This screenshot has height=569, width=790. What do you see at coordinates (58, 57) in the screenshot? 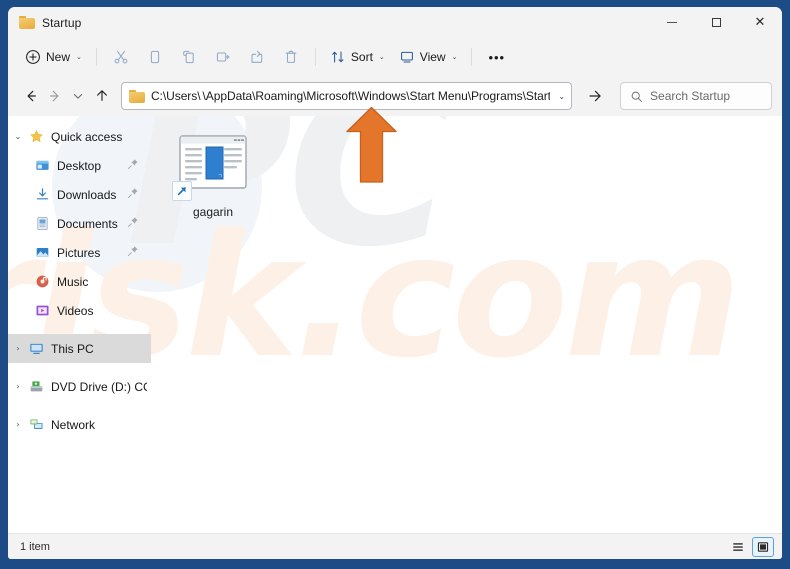
I see `new-button-label: New` at bounding box center [58, 57].